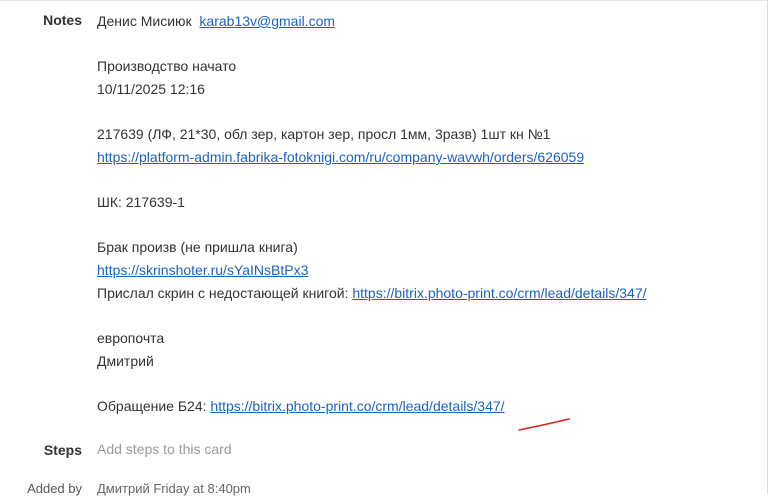 The width and height of the screenshot is (768, 496). What do you see at coordinates (202, 270) in the screenshot?
I see `screenshot-link: https://skrinshoter.ru/sYaINsBtPx3` at bounding box center [202, 270].